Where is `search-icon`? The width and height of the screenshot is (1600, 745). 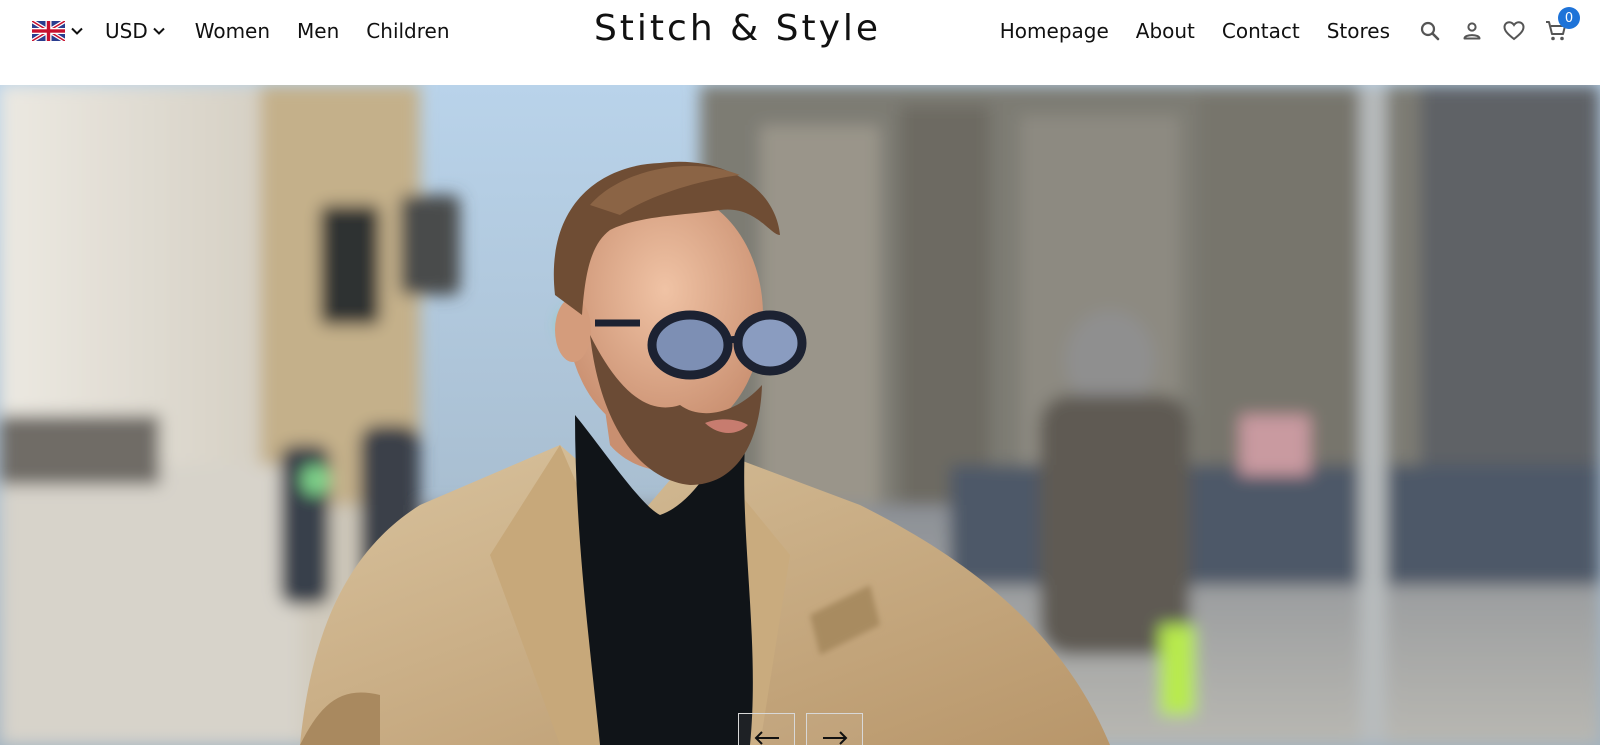
search-icon is located at coordinates (1430, 31).